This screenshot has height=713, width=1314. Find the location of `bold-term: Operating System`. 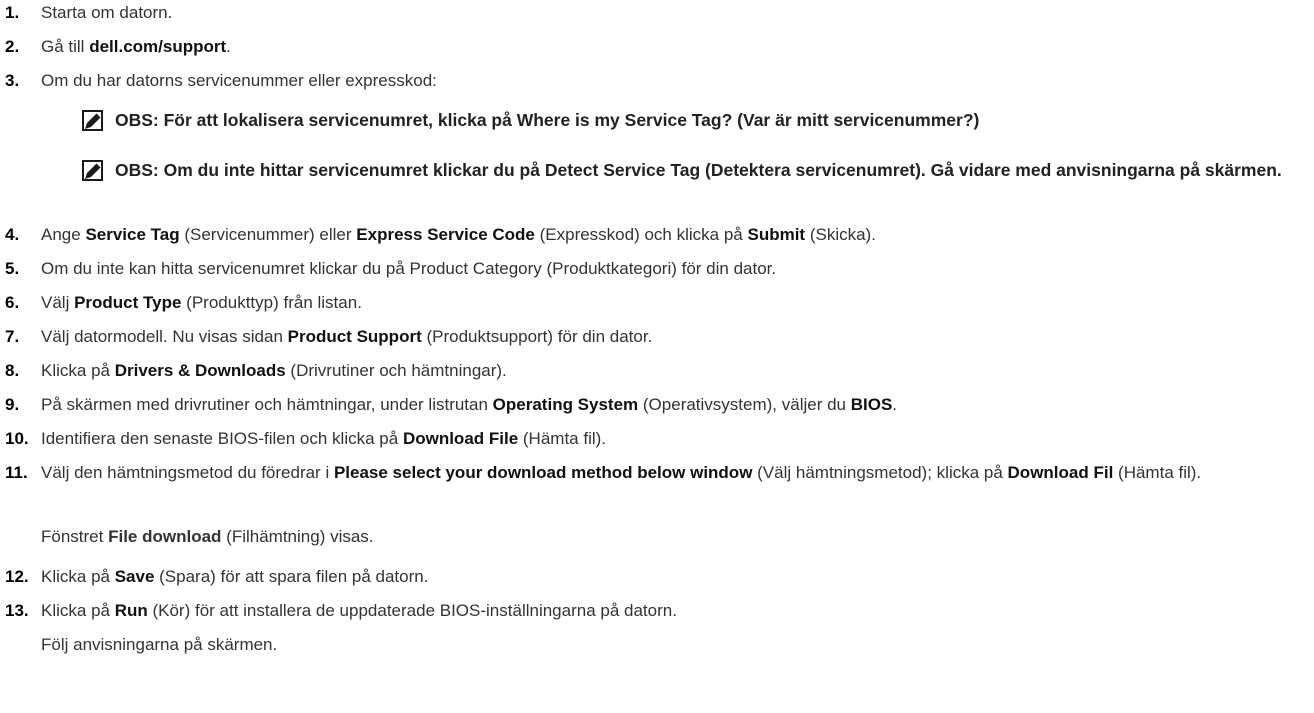

bold-term: Operating System is located at coordinates (565, 404).